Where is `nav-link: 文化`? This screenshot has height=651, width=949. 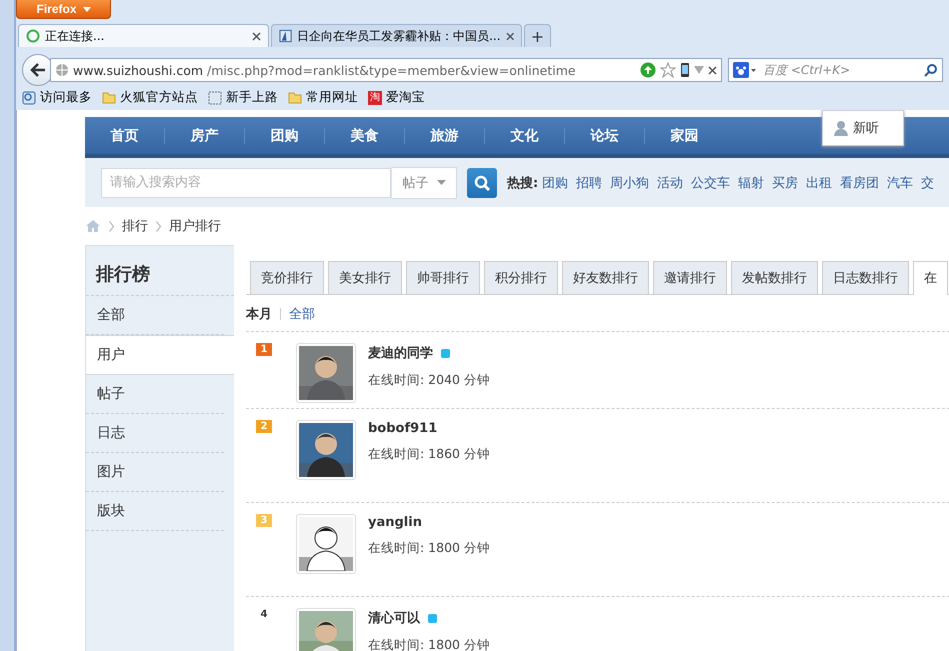 nav-link: 文化 is located at coordinates (525, 136).